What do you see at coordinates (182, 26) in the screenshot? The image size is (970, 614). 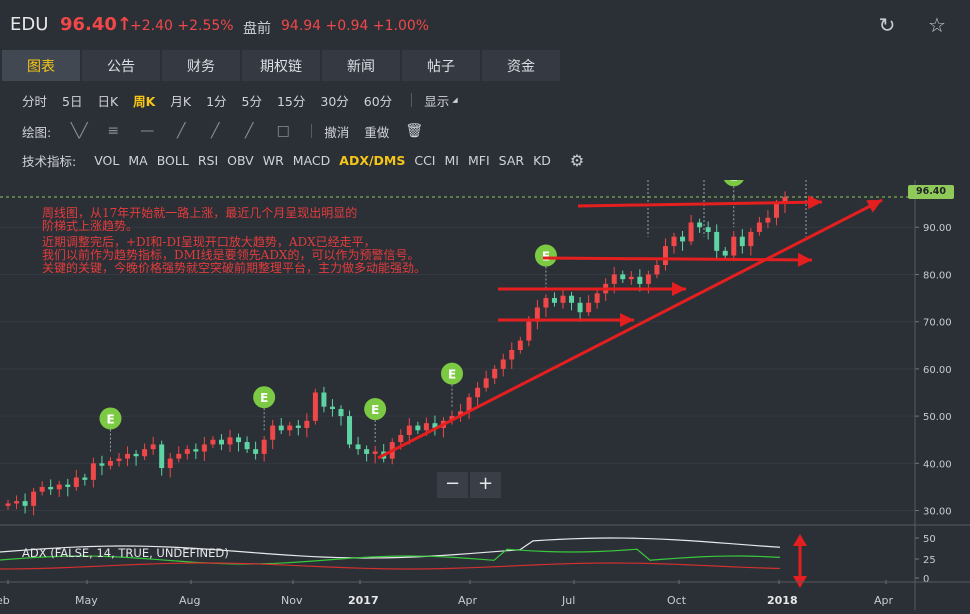 I see `price-change: +2.40 +2.55%` at bounding box center [182, 26].